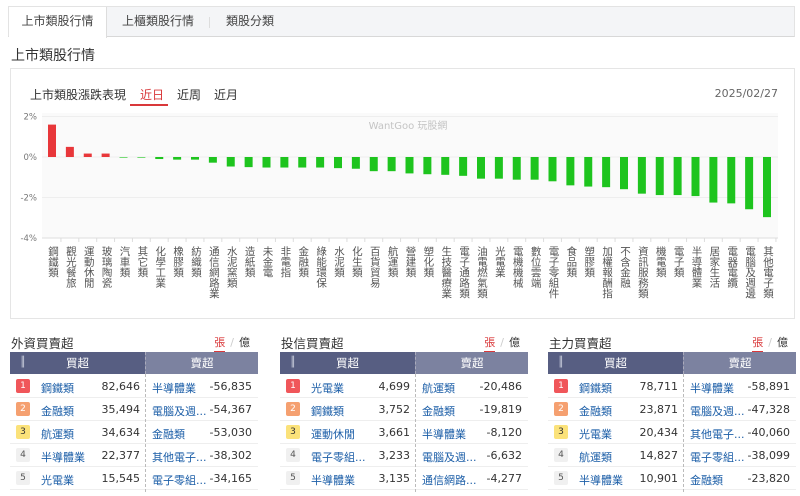 This screenshot has height=496, width=800. I want to click on tab-sector-classification: 類股分類, so click(250, 22).